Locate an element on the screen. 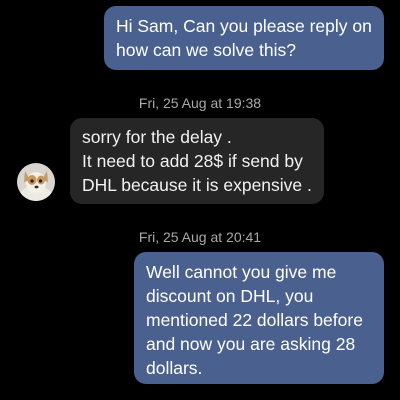  message-timestamp: Fri, 25 Aug at 20:41 is located at coordinates (200, 237).